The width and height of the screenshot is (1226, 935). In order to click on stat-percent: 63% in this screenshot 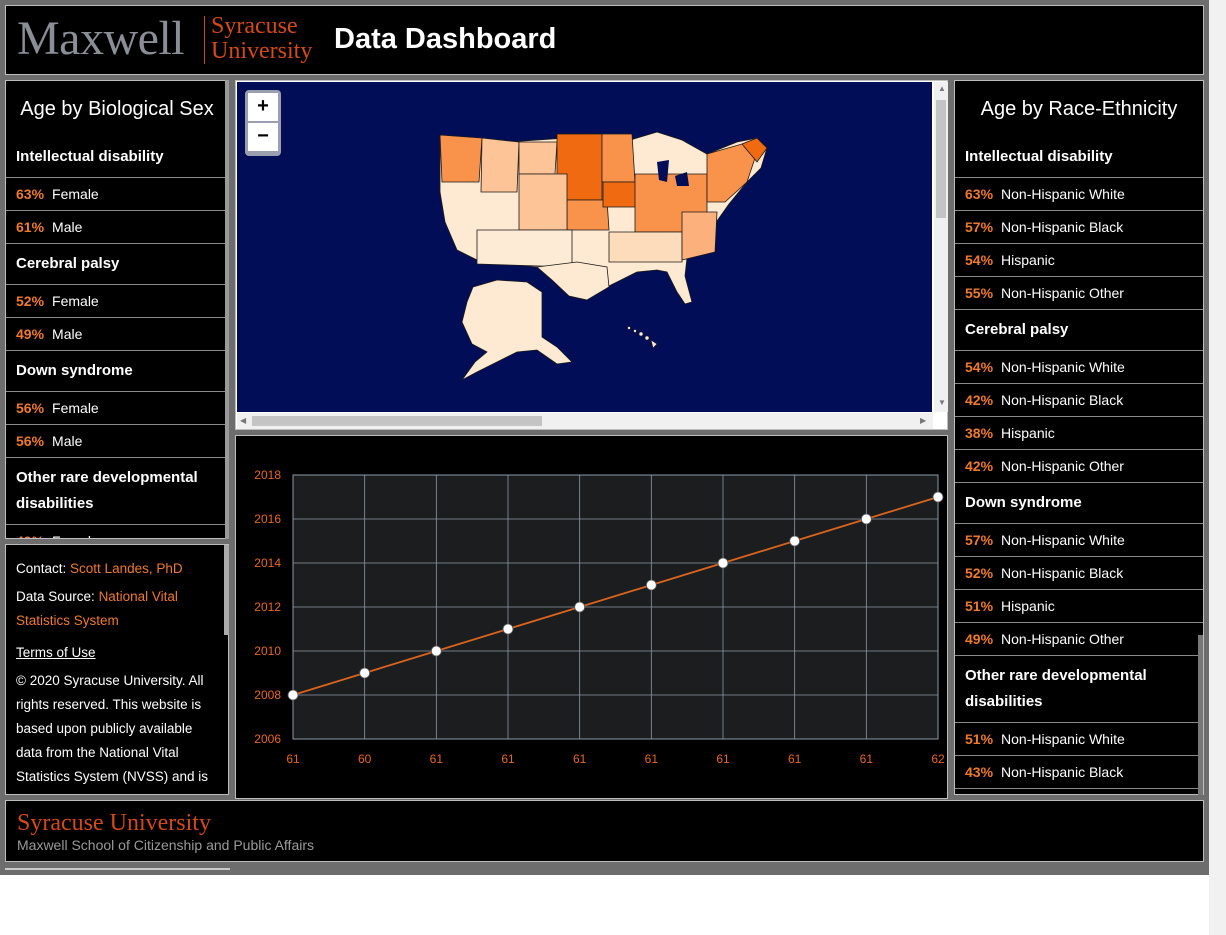, I will do `click(979, 194)`.